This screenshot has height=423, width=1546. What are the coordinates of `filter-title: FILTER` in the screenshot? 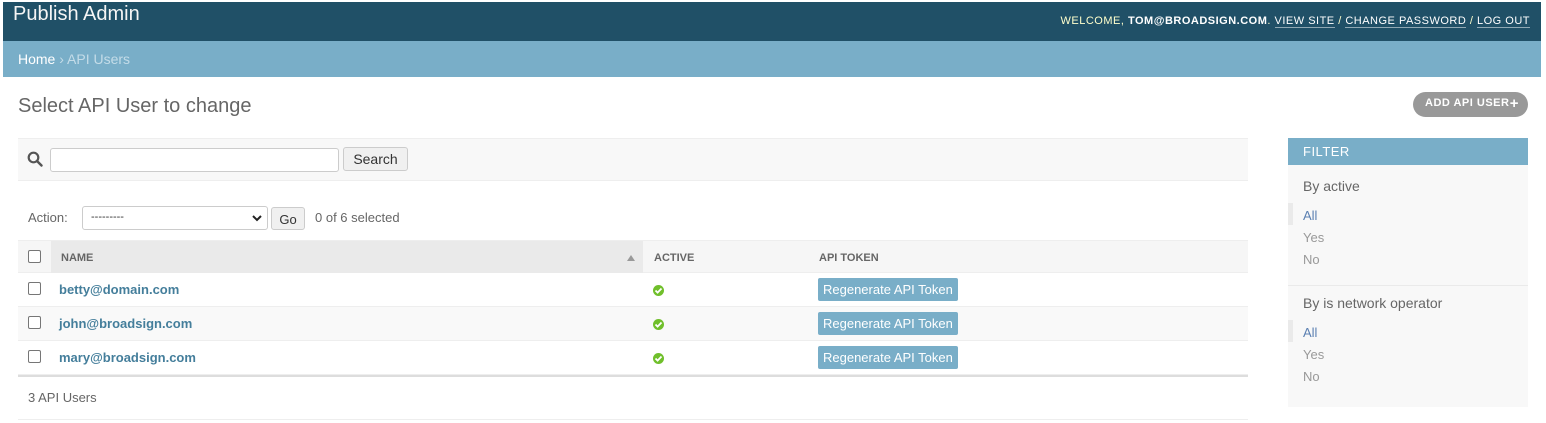 It's located at (1408, 151).